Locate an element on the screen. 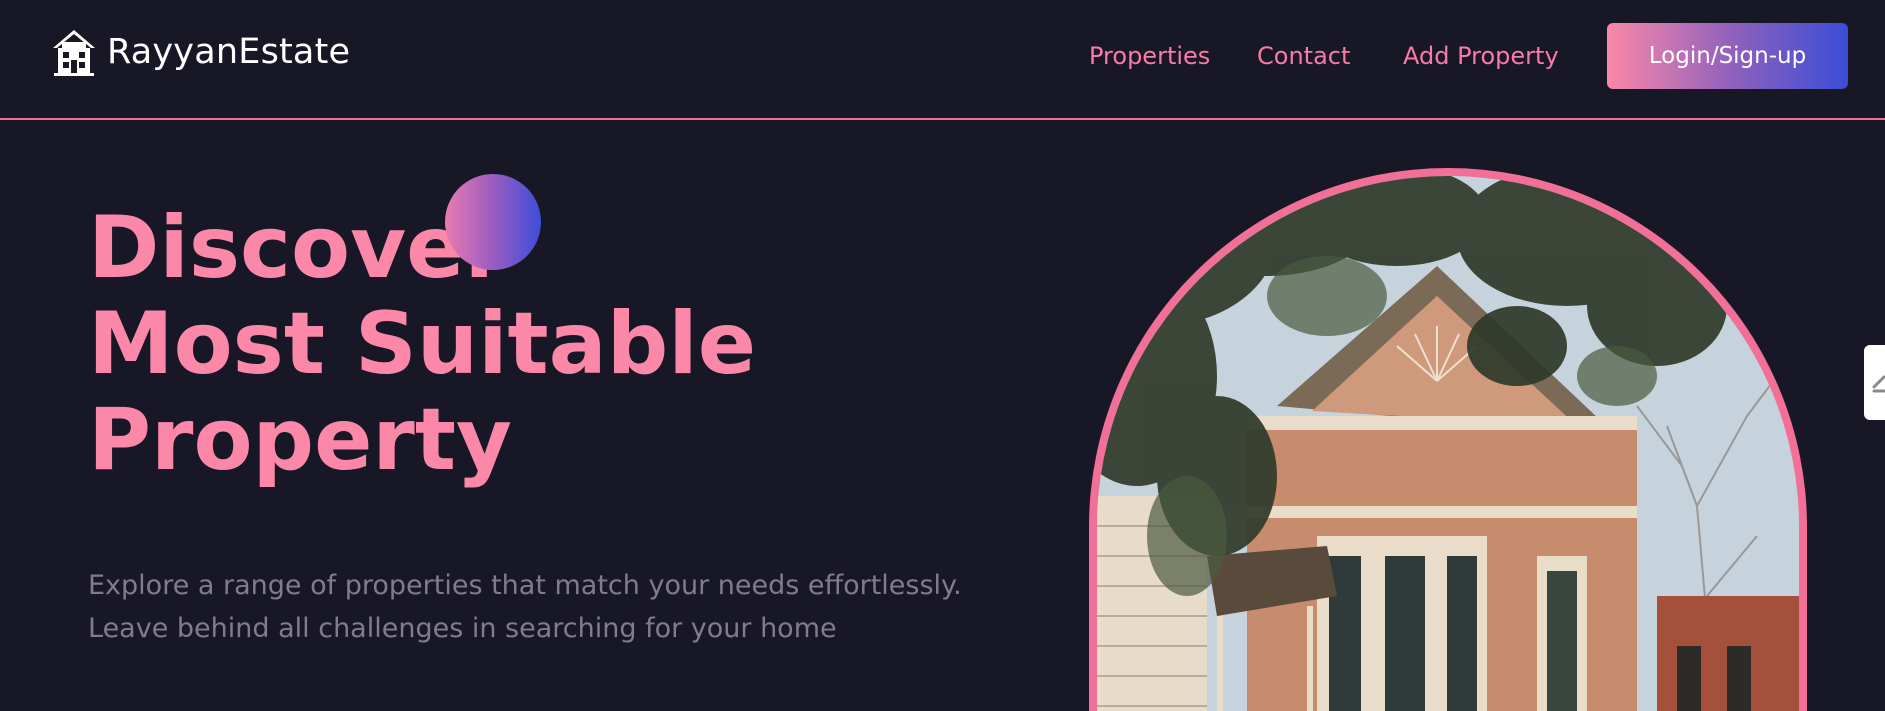 Image resolution: width=1885 pixels, height=711 pixels. brand-name: RayyanEstate is located at coordinates (229, 52).